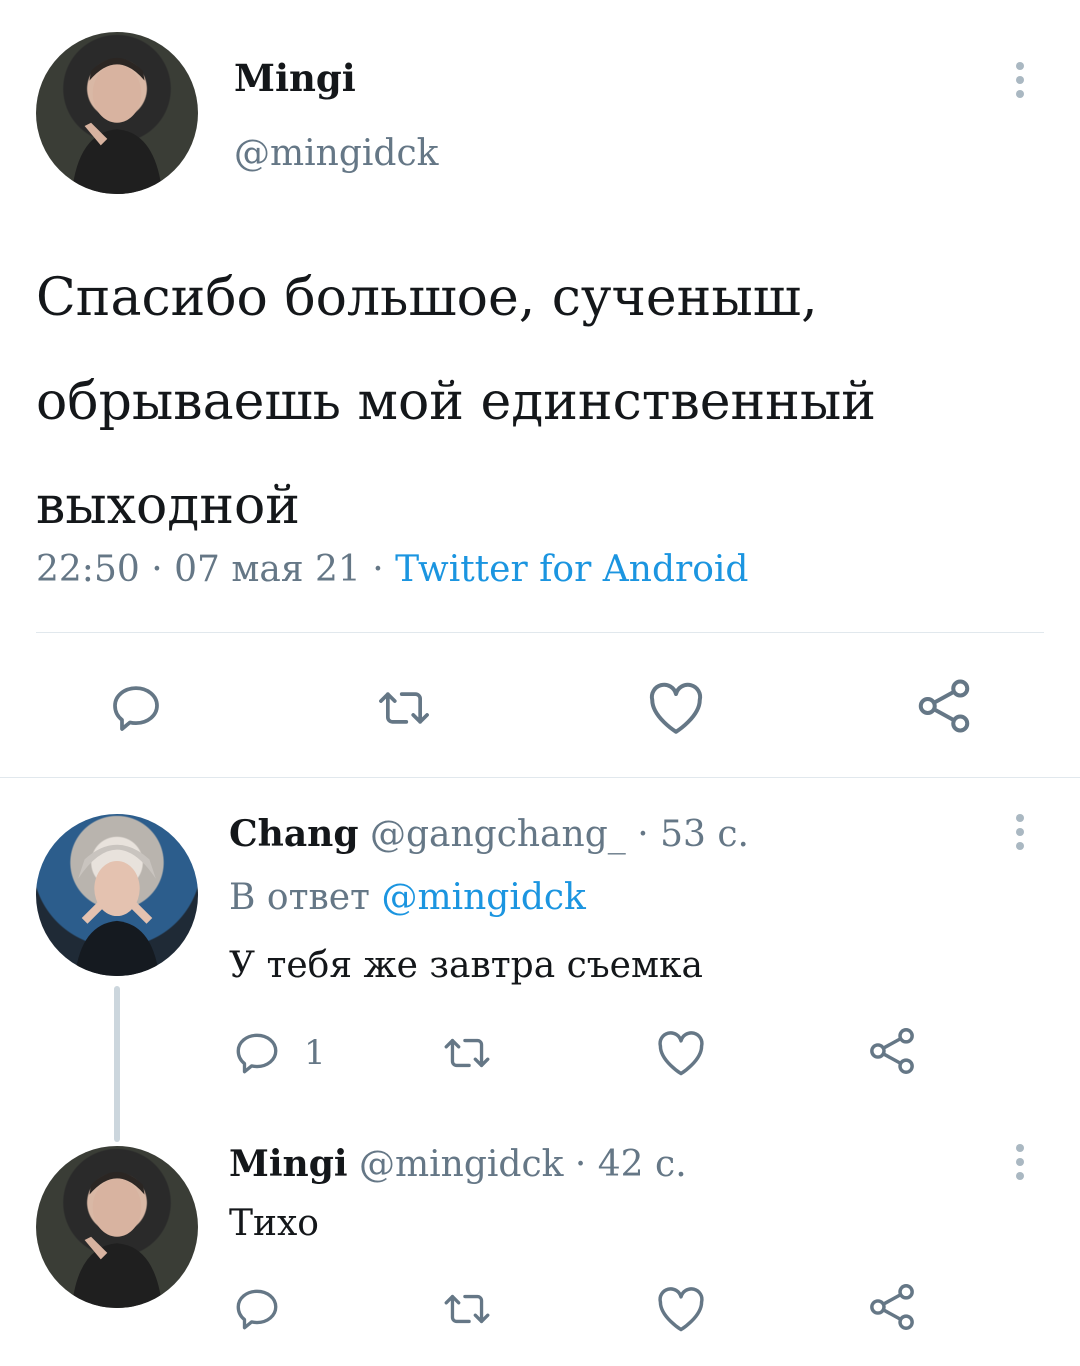 The height and width of the screenshot is (1366, 1080). What do you see at coordinates (274, 1223) in the screenshot?
I see `reply-text: Тихо` at bounding box center [274, 1223].